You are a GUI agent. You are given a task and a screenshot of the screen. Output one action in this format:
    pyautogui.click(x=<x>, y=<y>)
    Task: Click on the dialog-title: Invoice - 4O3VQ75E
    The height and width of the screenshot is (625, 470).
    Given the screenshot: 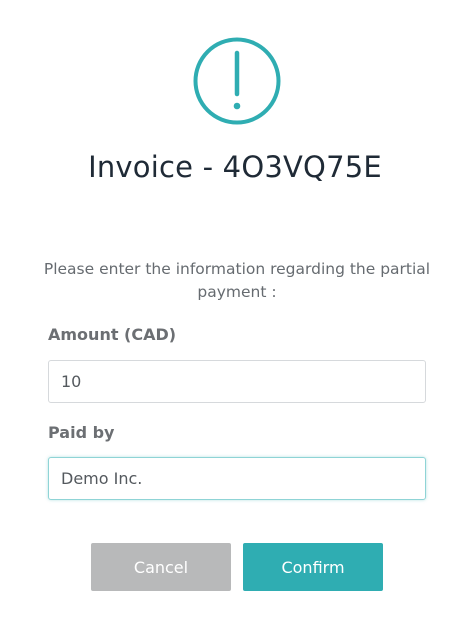 What is the action you would take?
    pyautogui.click(x=235, y=167)
    